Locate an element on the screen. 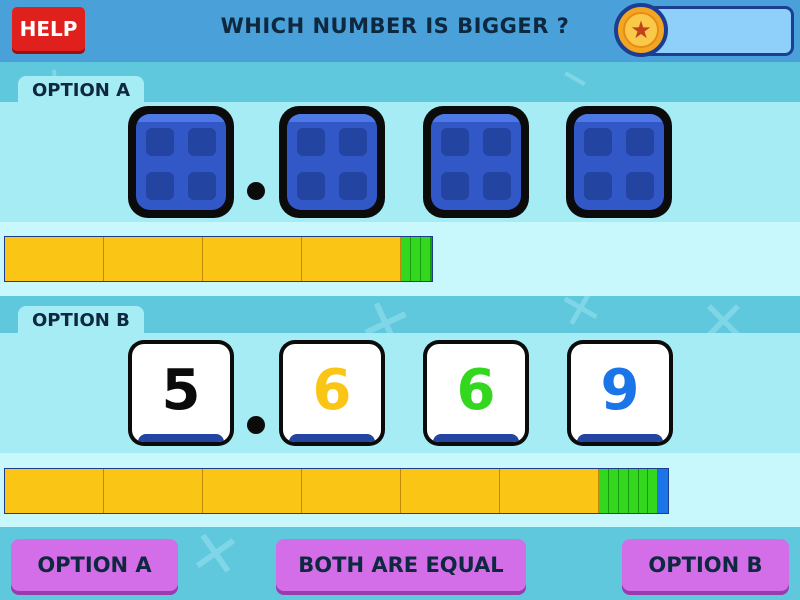 This screenshot has height=600, width=800. option-a-value-bar is located at coordinates (218, 259).